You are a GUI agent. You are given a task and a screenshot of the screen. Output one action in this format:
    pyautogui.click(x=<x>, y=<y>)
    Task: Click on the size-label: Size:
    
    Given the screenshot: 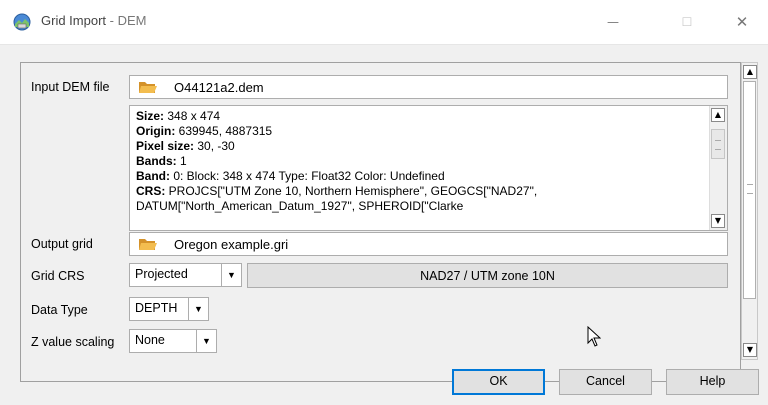 What is the action you would take?
    pyautogui.click(x=150, y=116)
    